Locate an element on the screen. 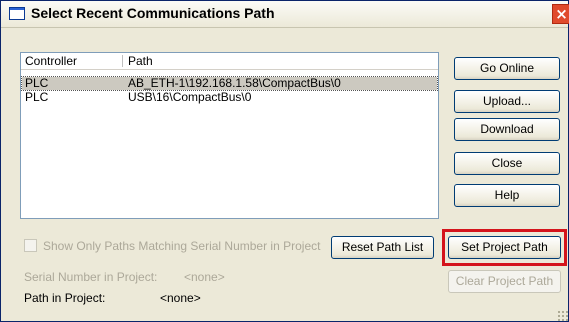 This screenshot has width=569, height=322. show-only-matching-checkbox is located at coordinates (30, 245).